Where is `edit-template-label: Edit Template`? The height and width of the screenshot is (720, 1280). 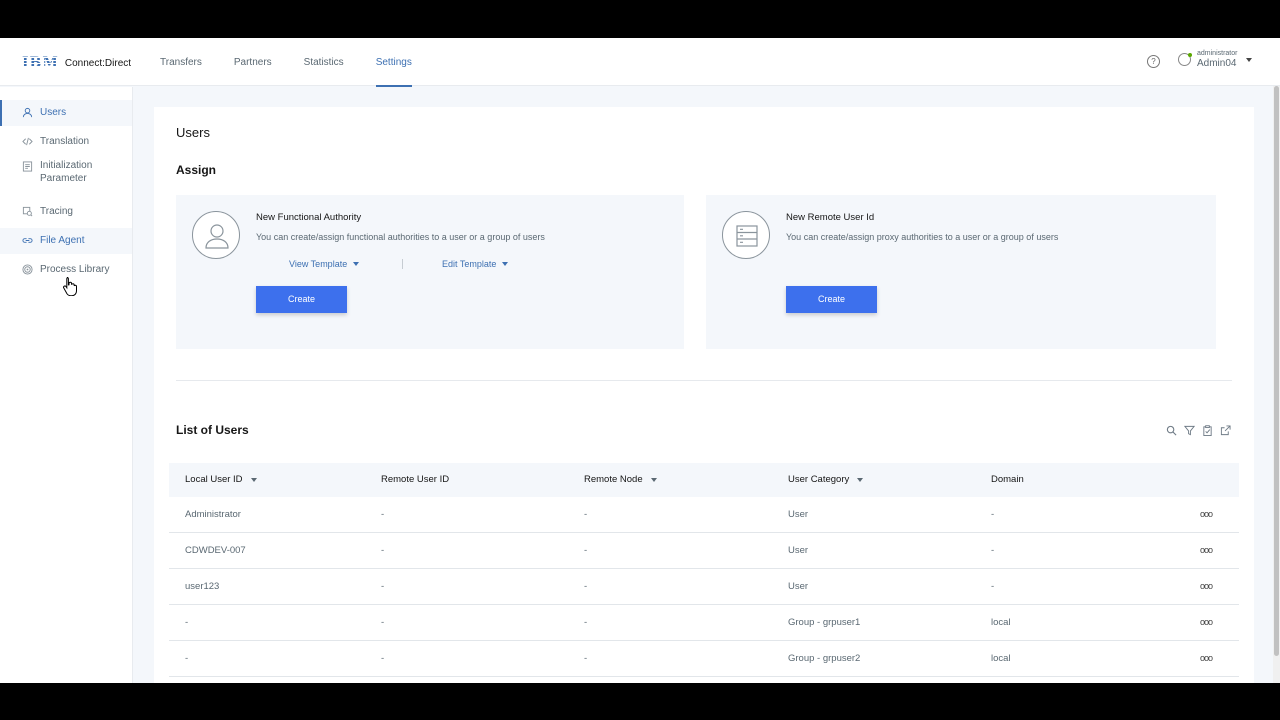 edit-template-label: Edit Template is located at coordinates (469, 264).